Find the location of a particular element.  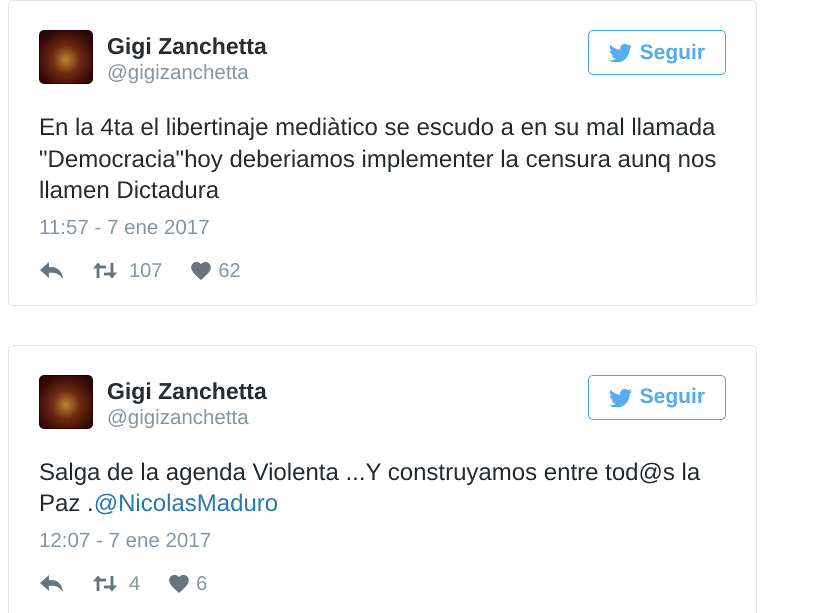

tweet-timestamp: 12:07 - 7 ene 2017 is located at coordinates (125, 540).